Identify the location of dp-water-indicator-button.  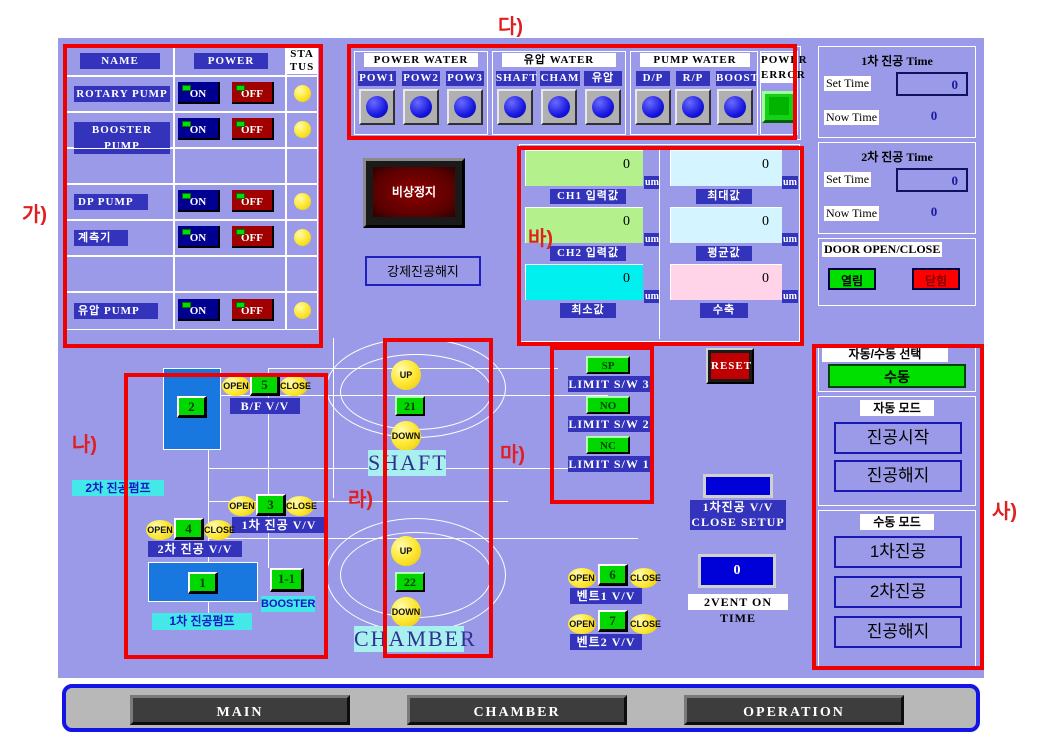
(653, 107).